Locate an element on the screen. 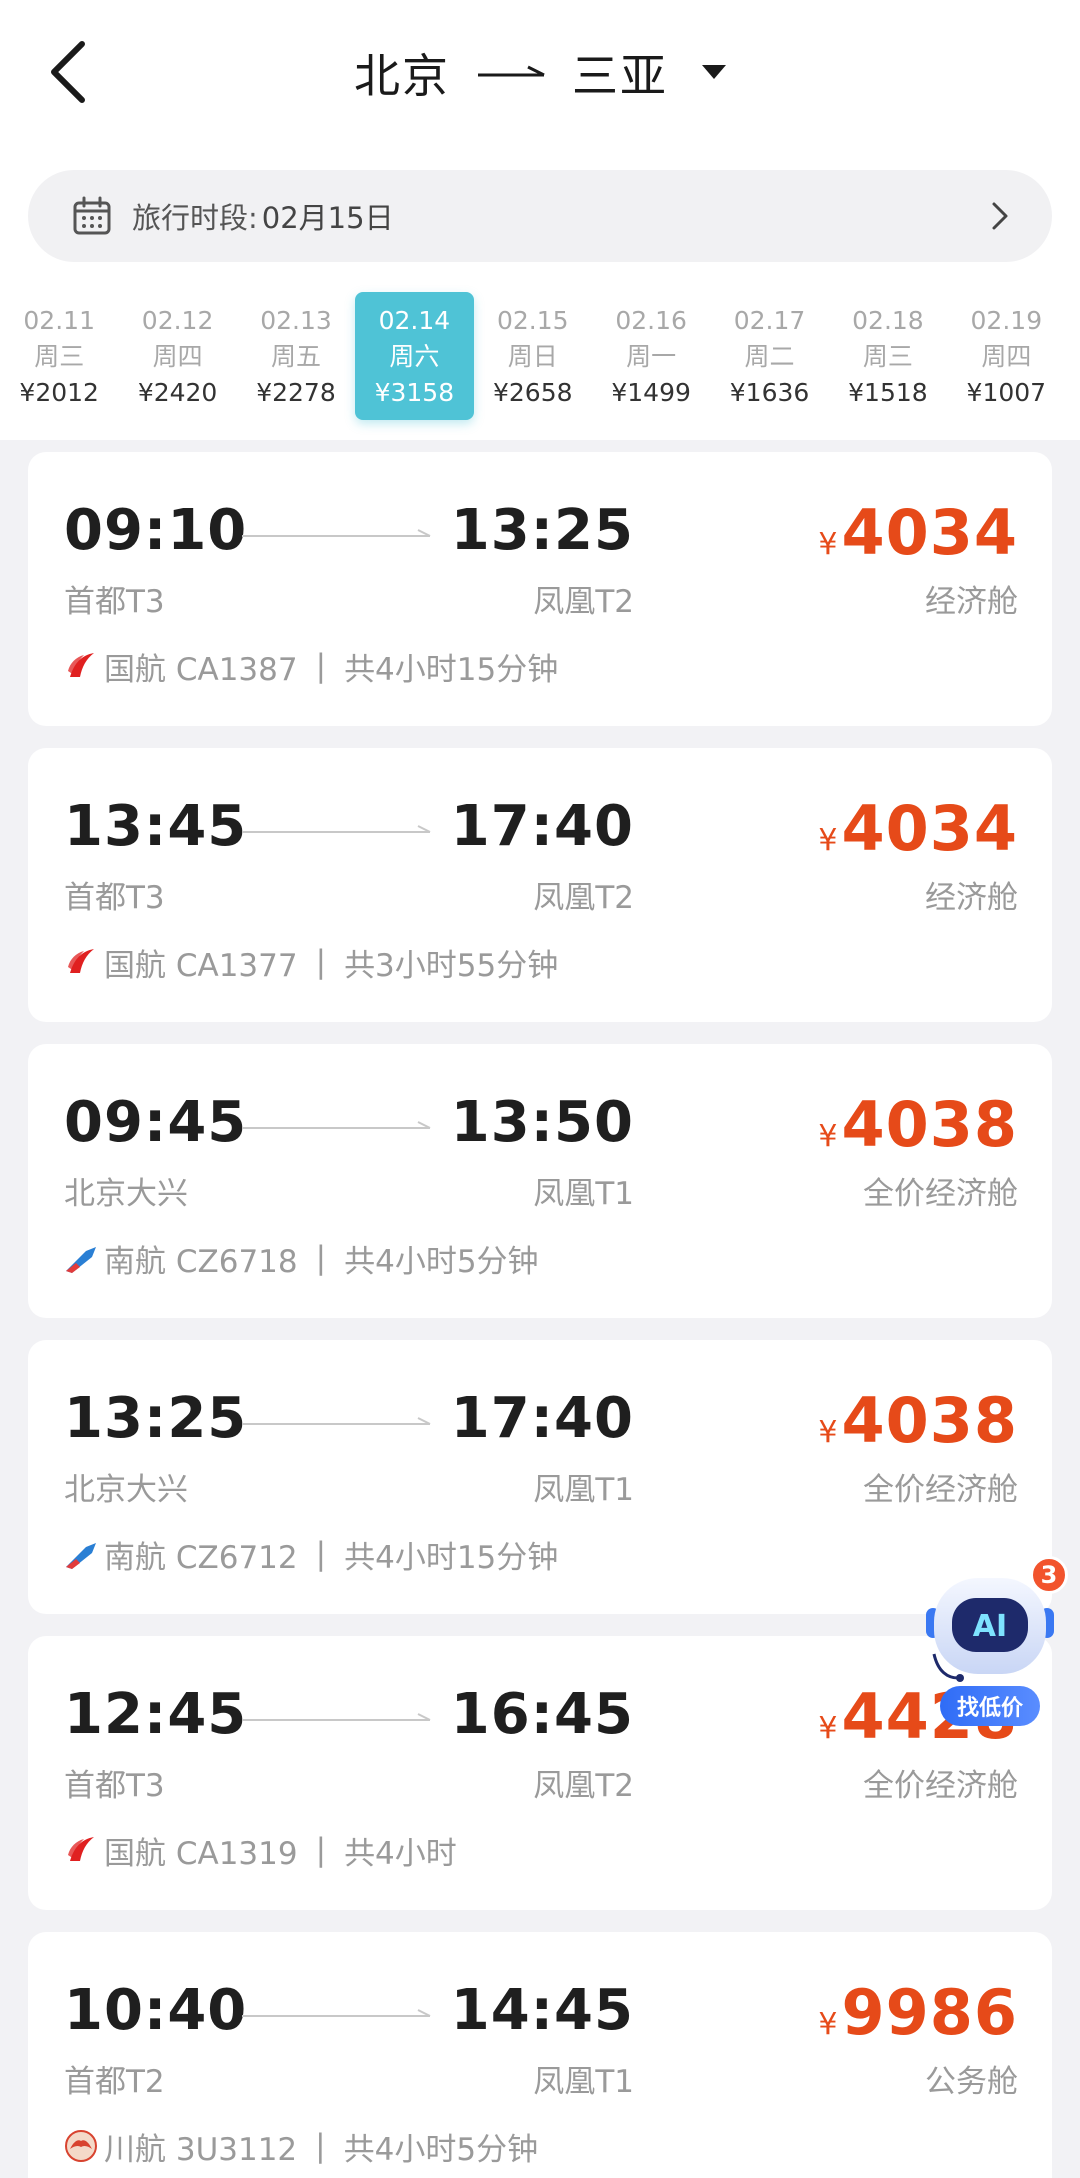 Image resolution: width=1080 pixels, height=2178 pixels. date-tab: 02.16 周一 ¥1499 is located at coordinates (651, 356).